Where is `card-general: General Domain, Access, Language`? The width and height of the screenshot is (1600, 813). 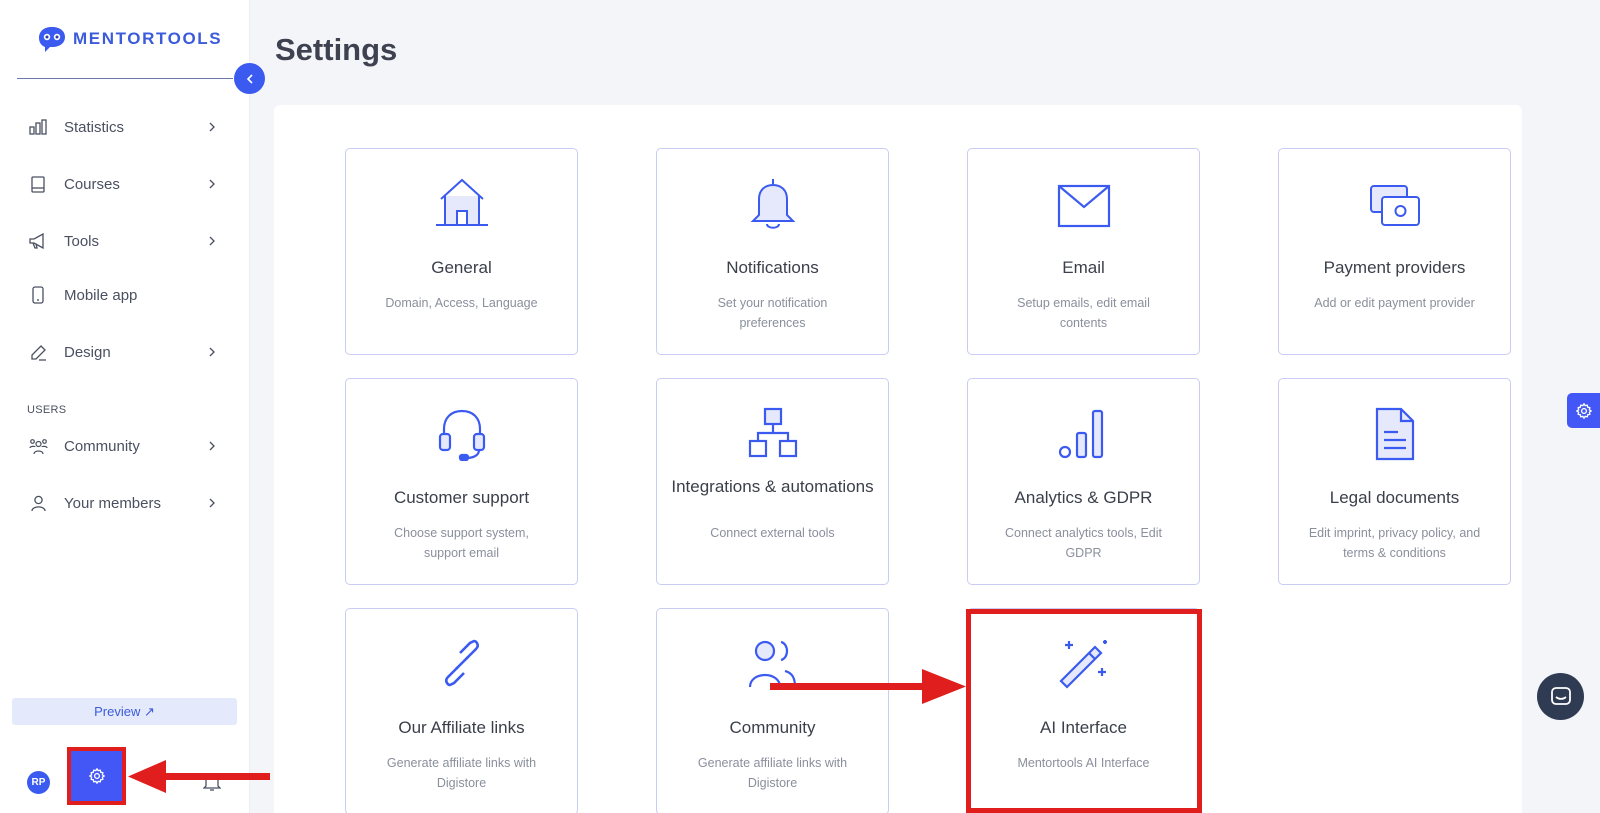 card-general: General Domain, Access, Language is located at coordinates (461, 251).